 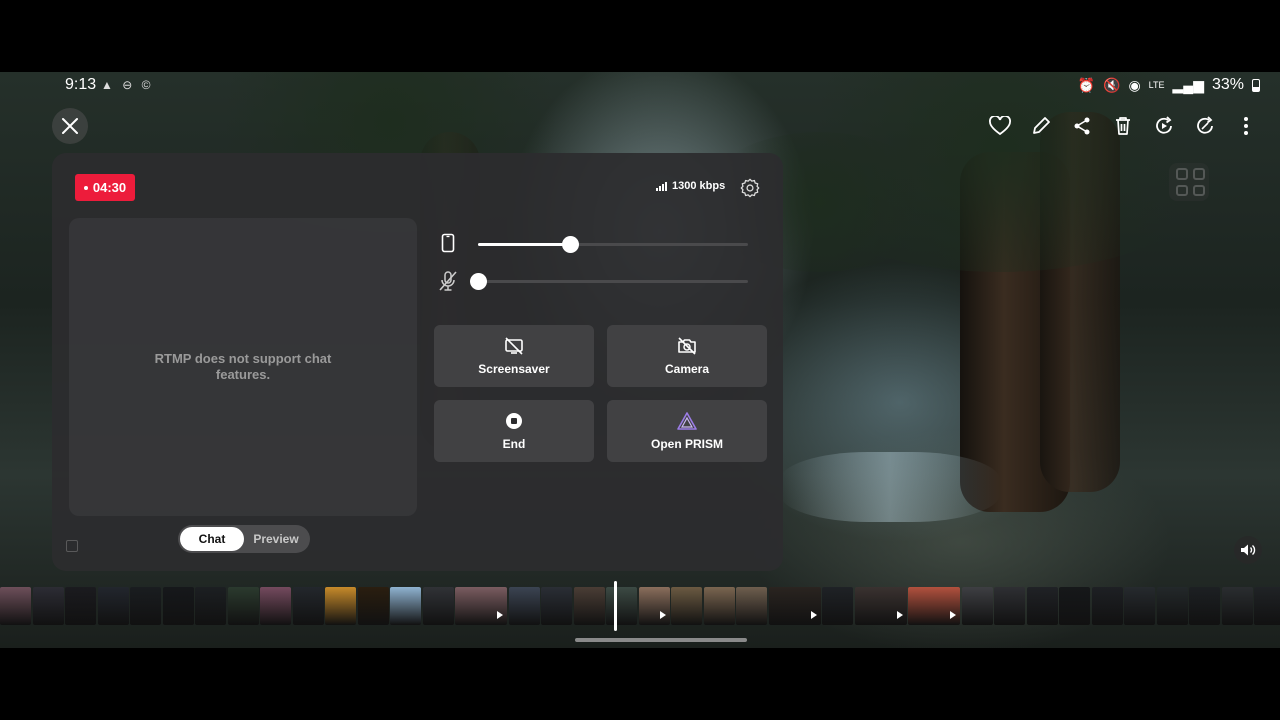 I want to click on open-prism-button: Open PRISM, so click(x=687, y=431).